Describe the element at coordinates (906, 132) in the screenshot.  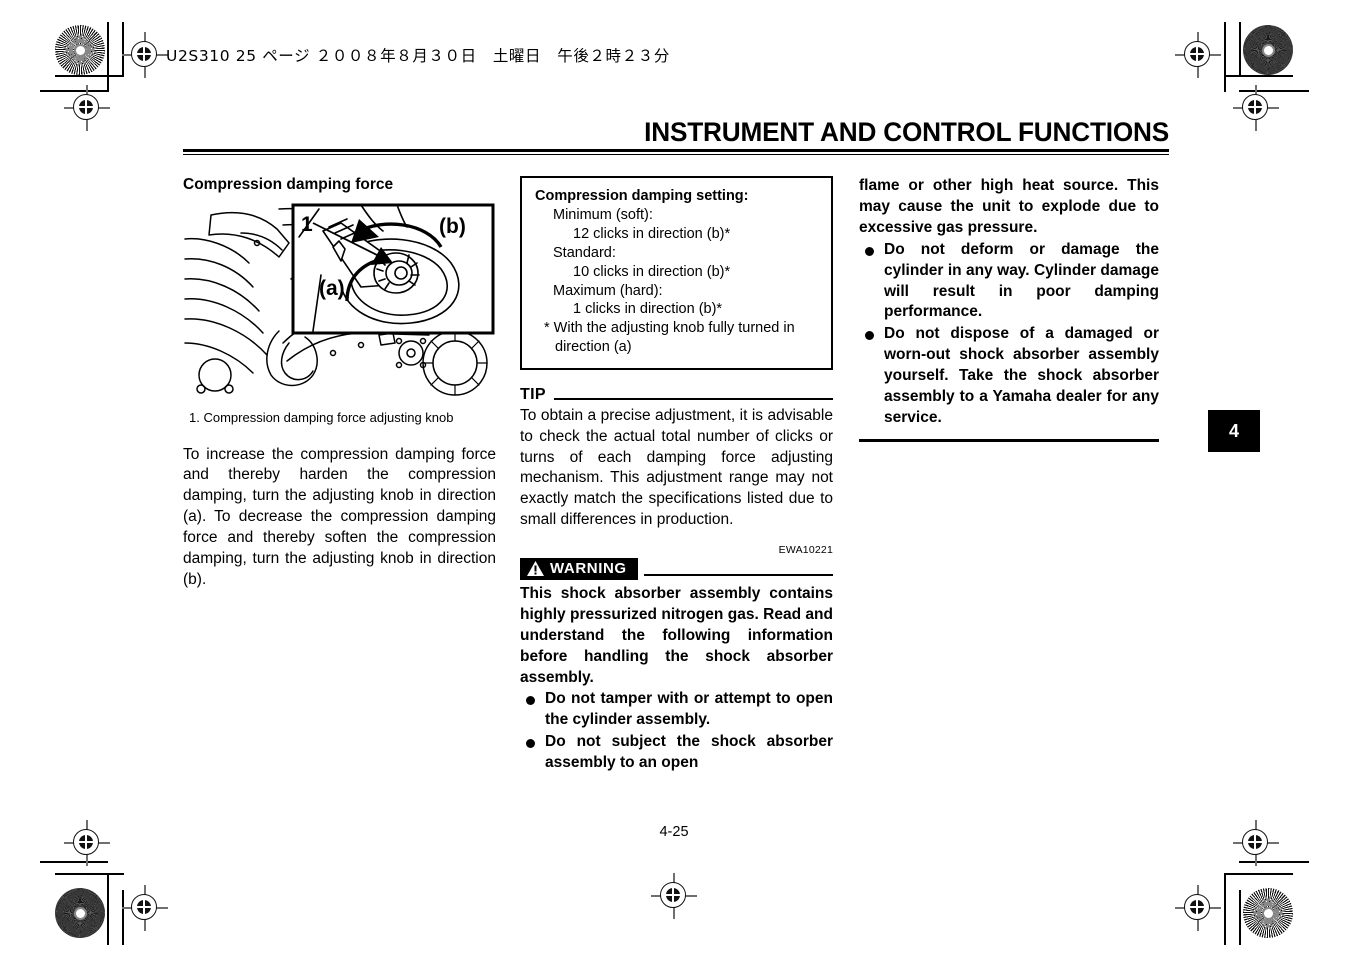
I see `page-title: INSTRUMENT AND CONTROL FUNCTIONS` at that location.